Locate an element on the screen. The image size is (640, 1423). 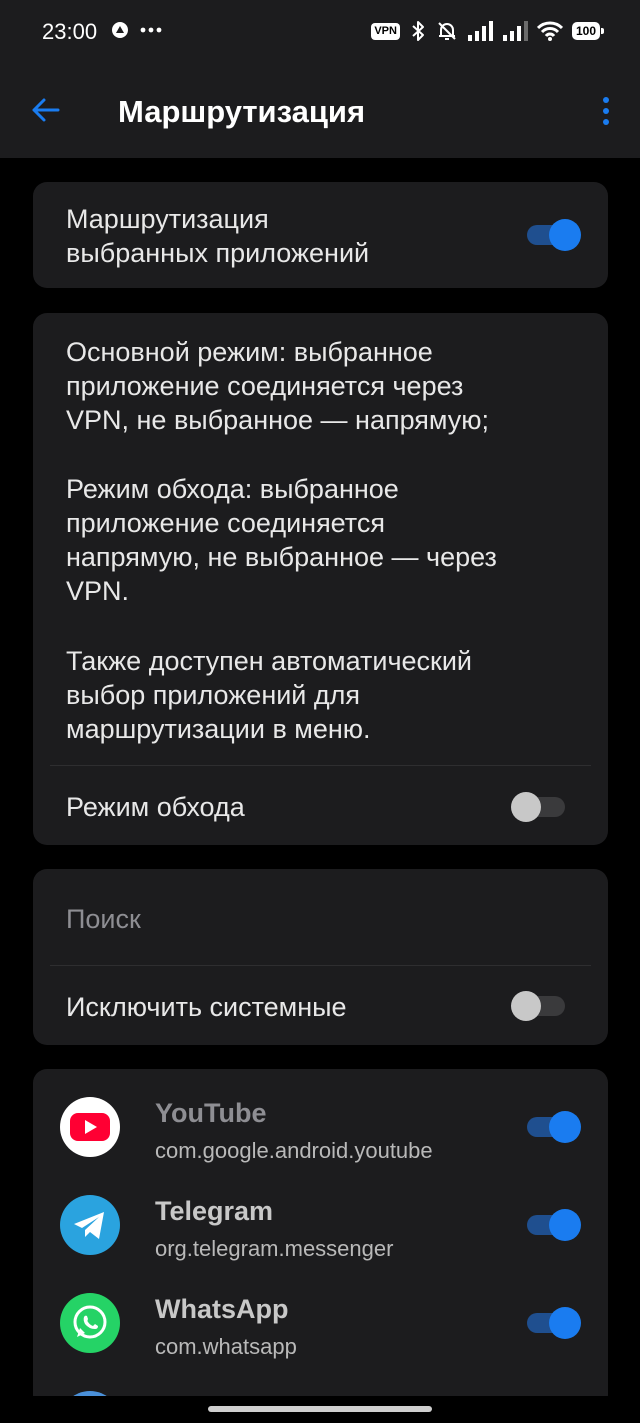
arrow-left-icon is located at coordinates (46, 110).